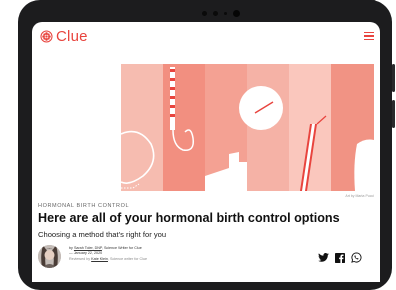 This screenshot has width=396, height=290. What do you see at coordinates (172, 98) in the screenshot?
I see `thermometer-shape` at bounding box center [172, 98].